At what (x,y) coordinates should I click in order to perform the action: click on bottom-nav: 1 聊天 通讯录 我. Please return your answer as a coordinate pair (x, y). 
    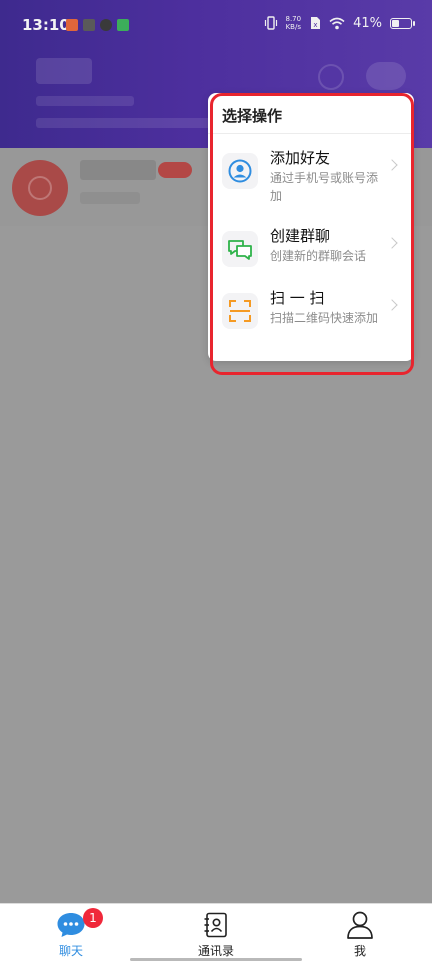
    Looking at the image, I should click on (216, 933).